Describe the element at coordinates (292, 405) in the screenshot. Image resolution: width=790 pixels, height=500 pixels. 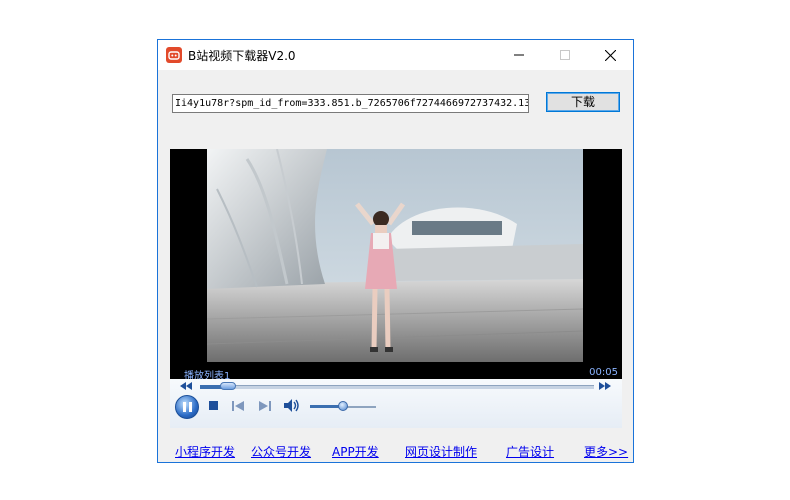
I see `volume-icon` at that location.